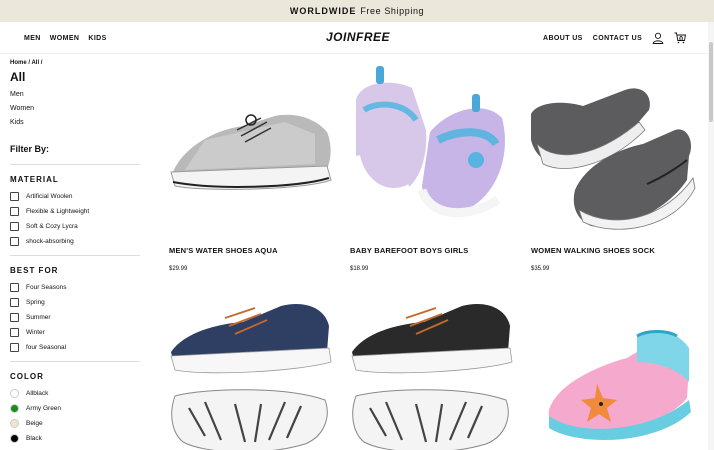 Image resolution: width=714 pixels, height=450 pixels. What do you see at coordinates (75, 423) in the screenshot?
I see `color-option: Beige` at bounding box center [75, 423].